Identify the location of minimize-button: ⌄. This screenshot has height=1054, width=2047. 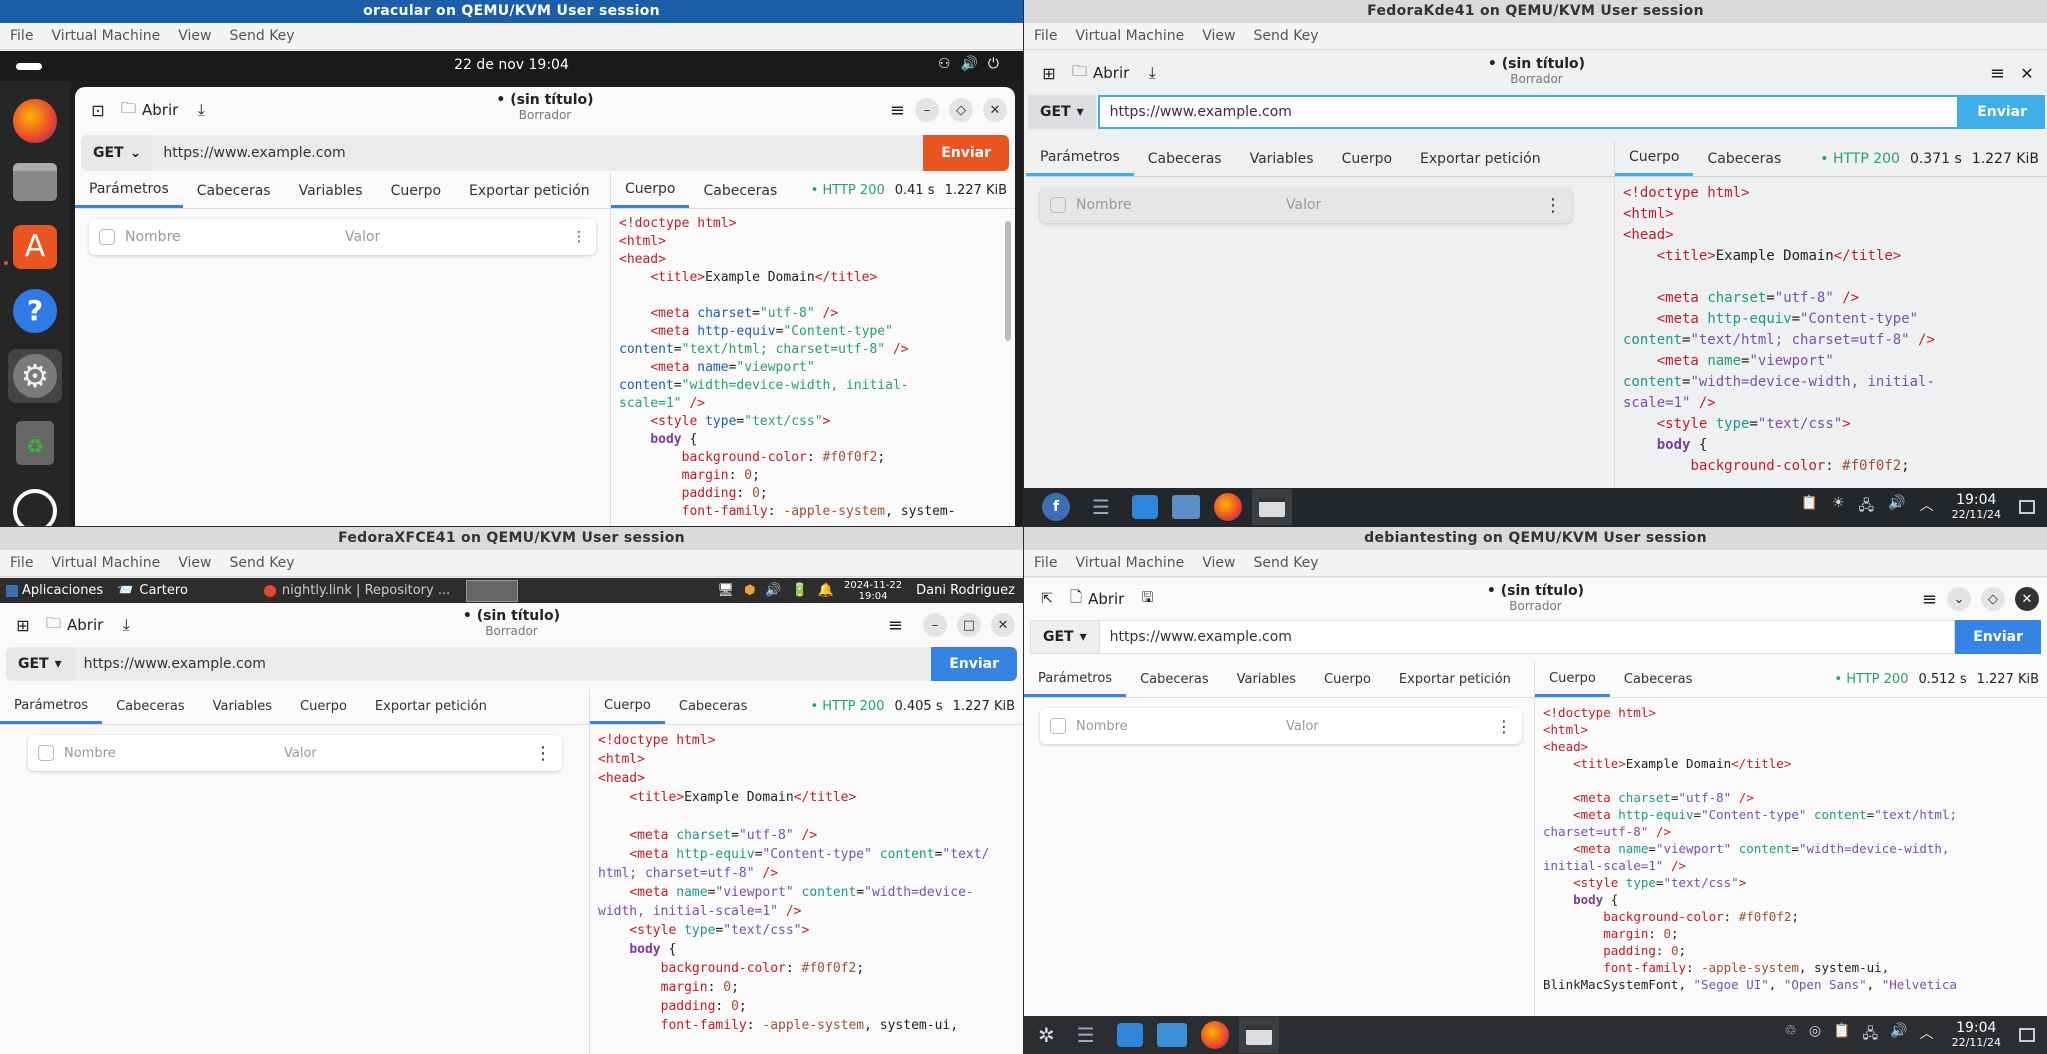
(1959, 599).